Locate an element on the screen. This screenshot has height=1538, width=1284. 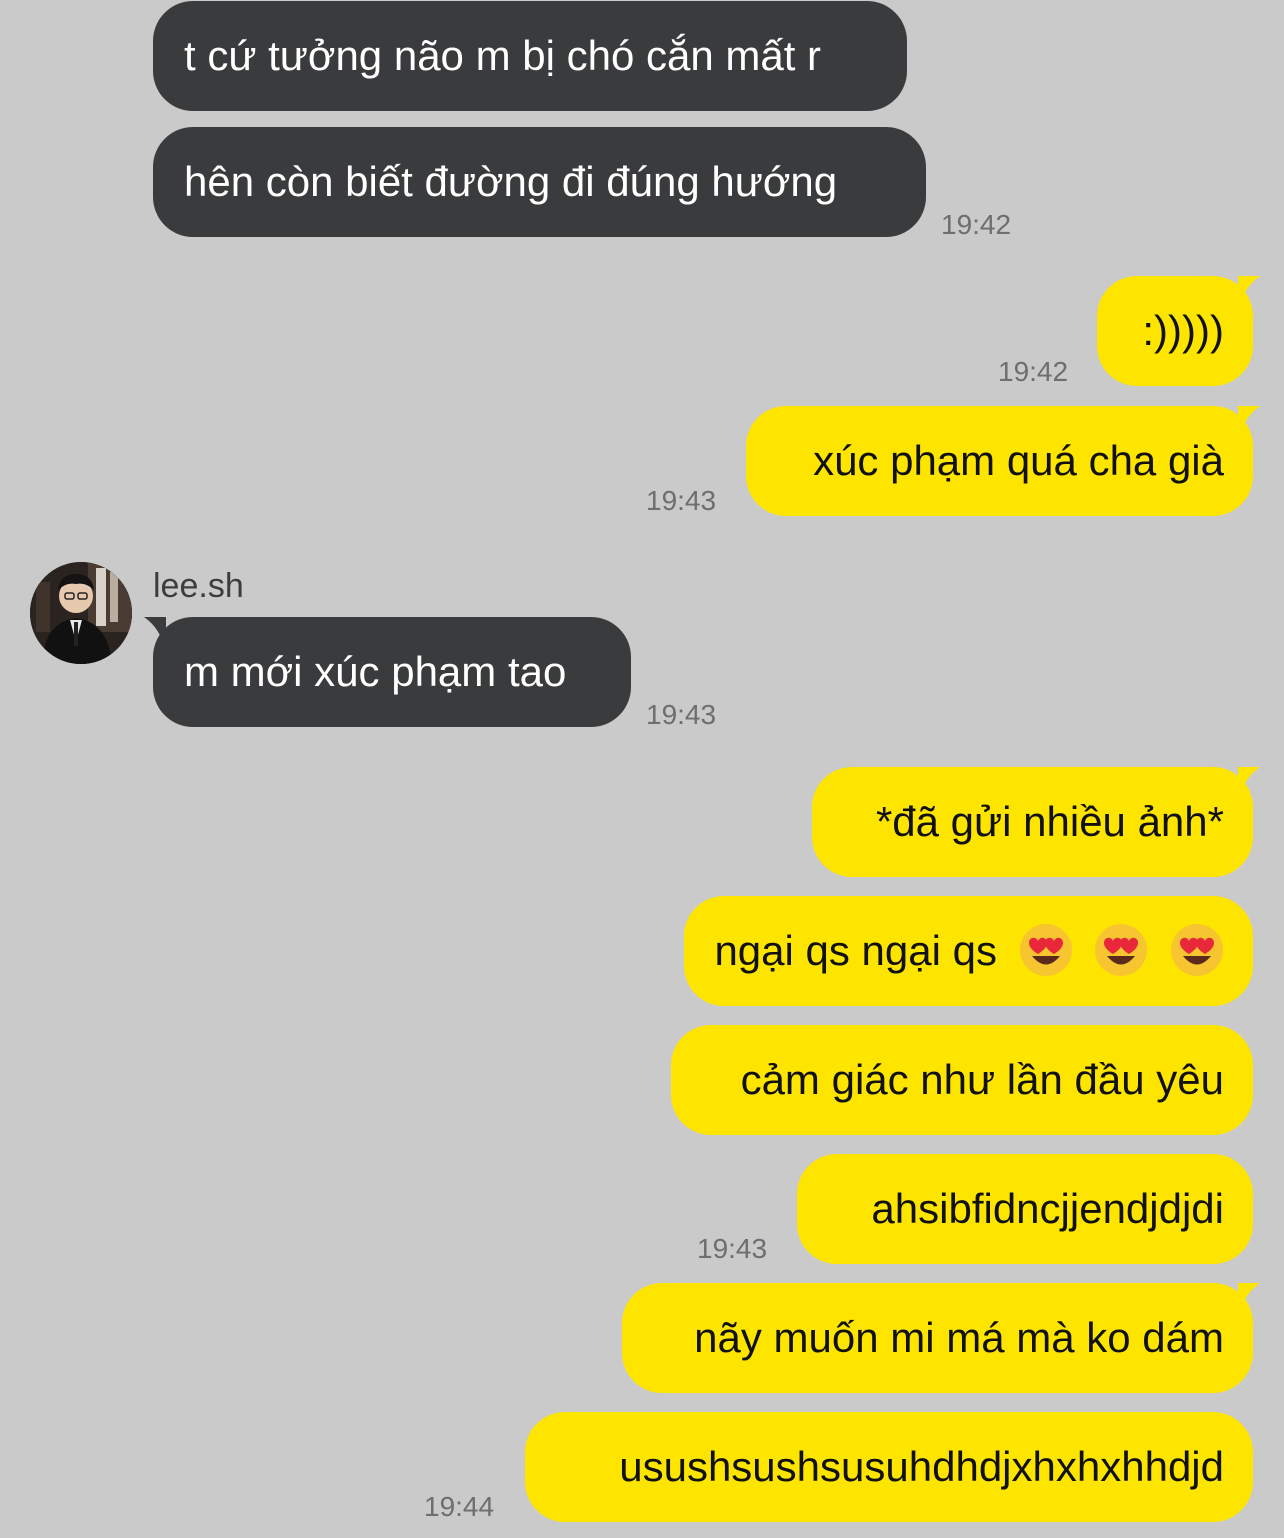
message-bubble-incoming: hên còn biết đường đi đúng hướng is located at coordinates (539, 182).